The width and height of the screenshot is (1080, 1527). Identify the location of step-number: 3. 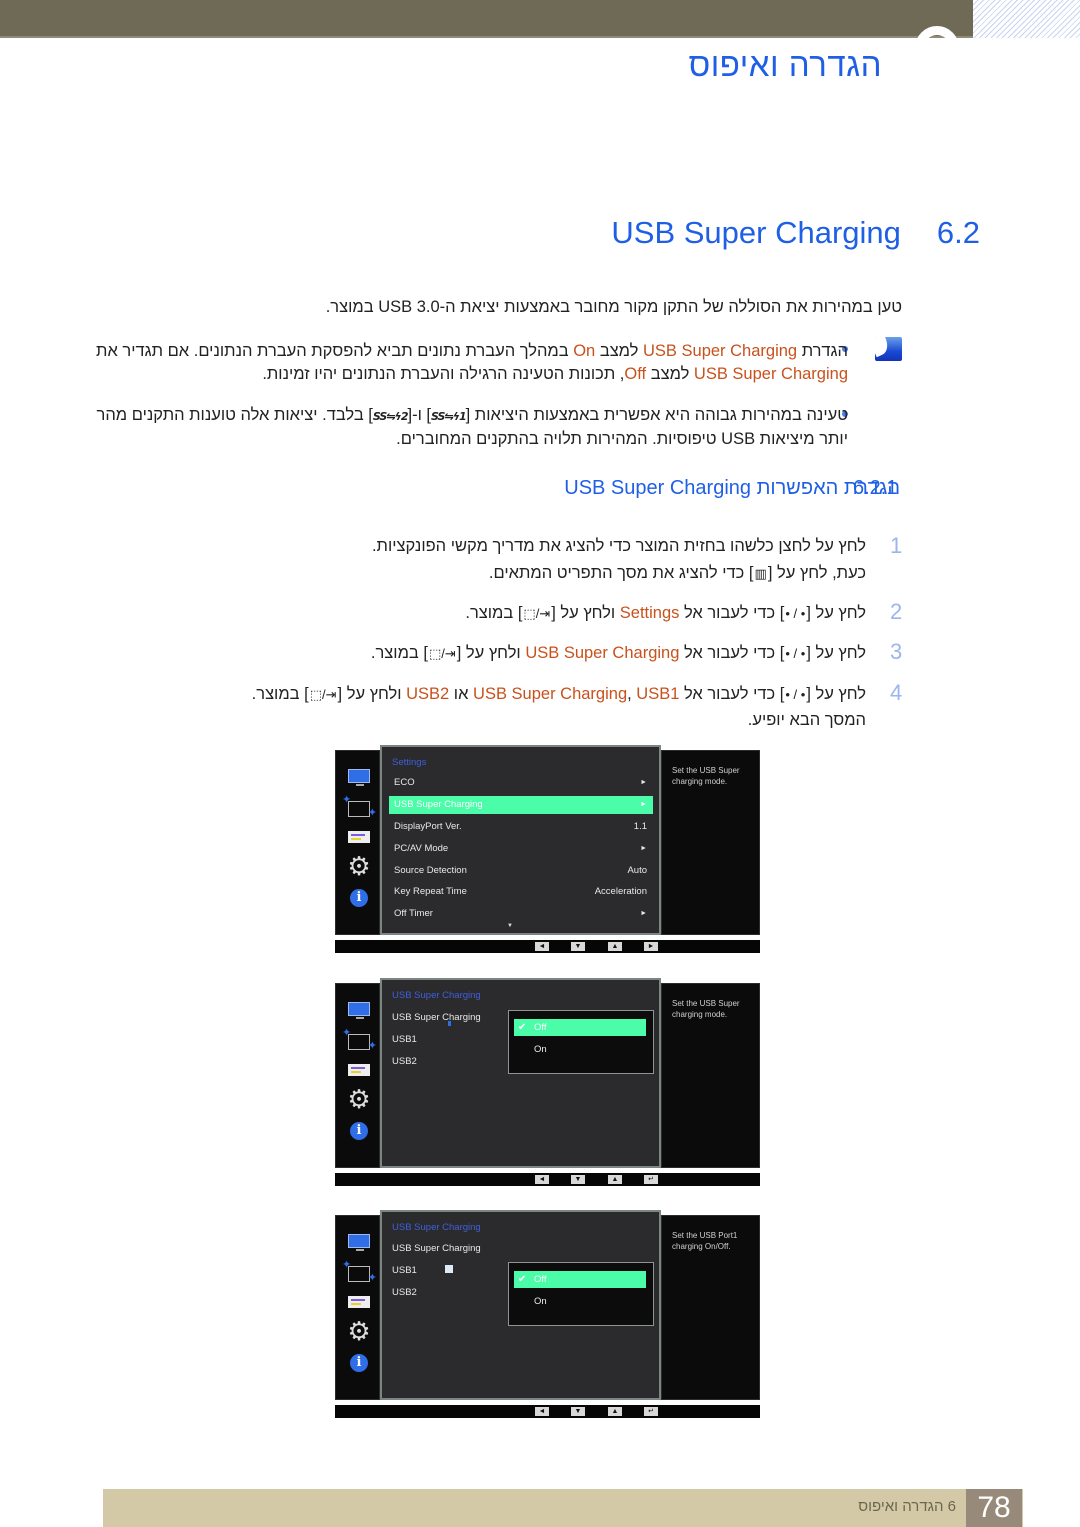
(896, 651).